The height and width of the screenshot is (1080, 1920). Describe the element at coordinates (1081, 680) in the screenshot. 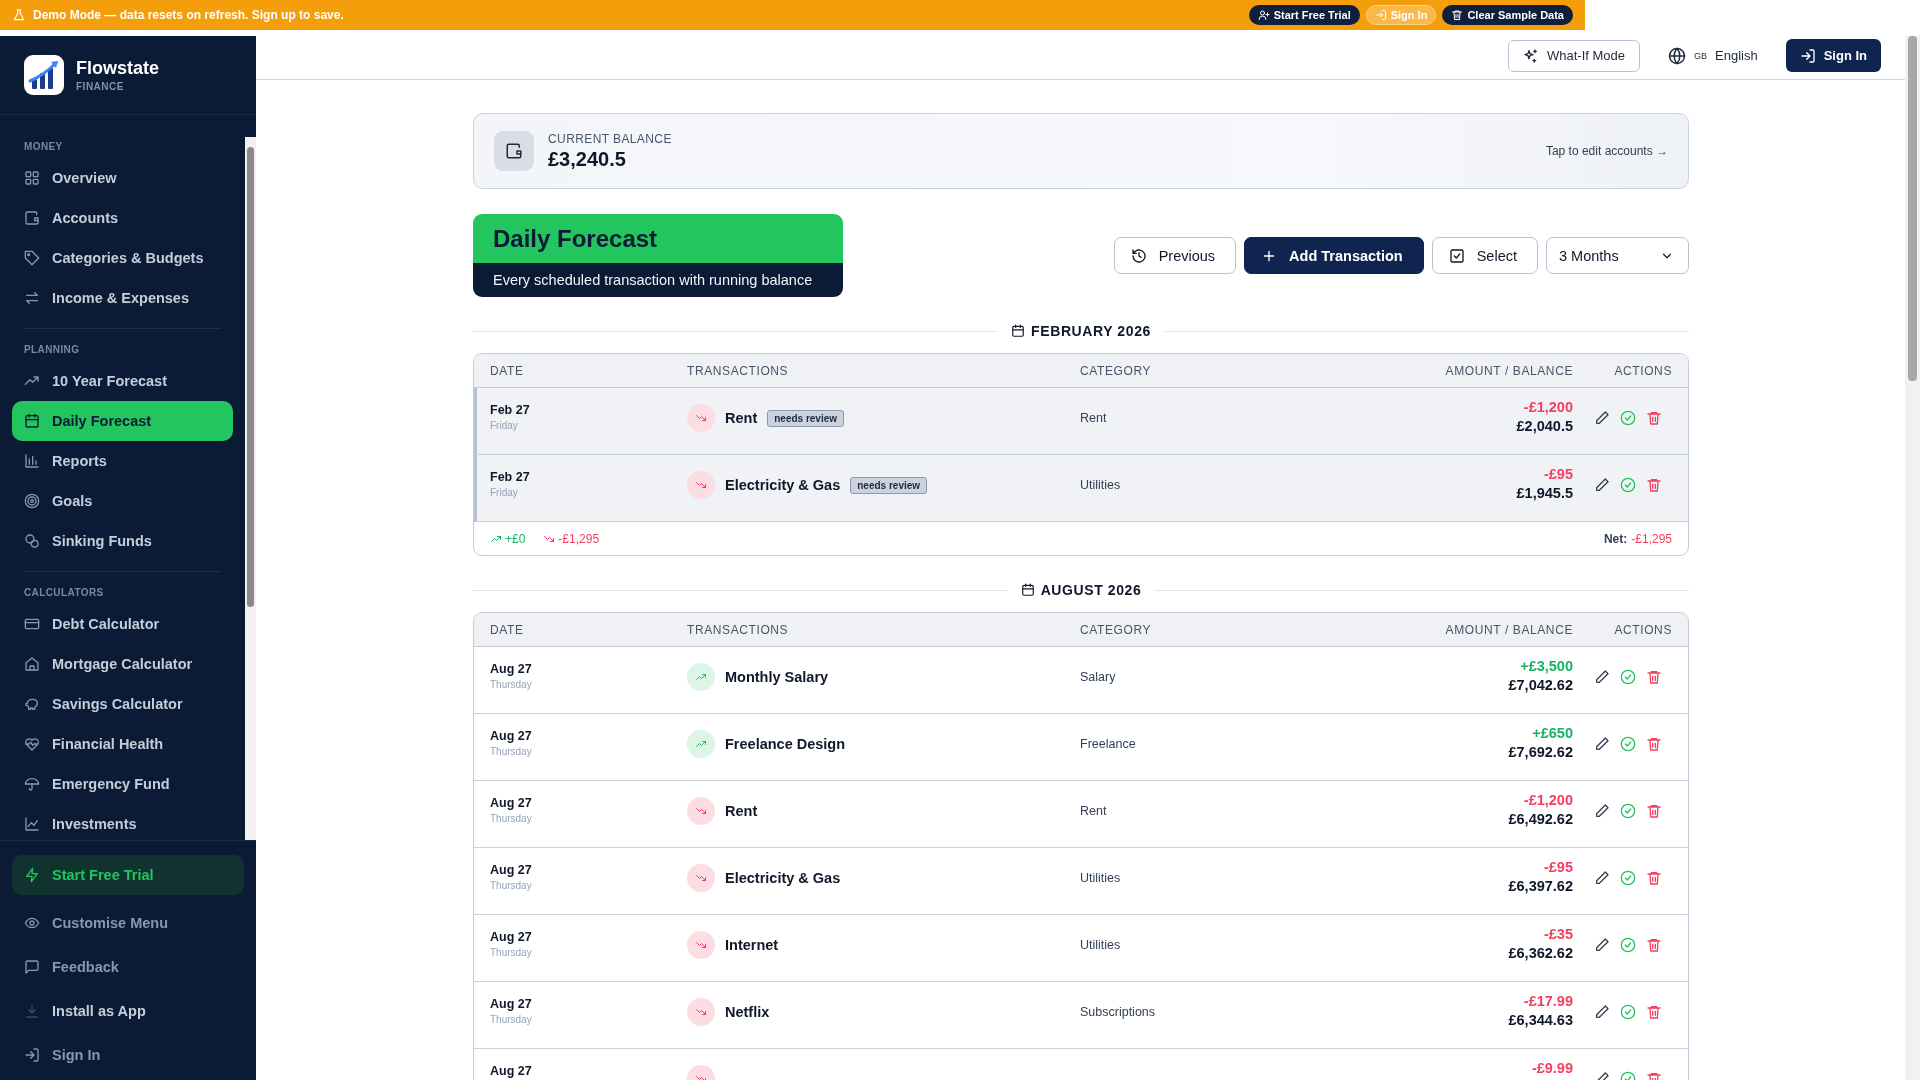

I see `transaction-row: Aug 27 Thursday Monthly Salary Salary +£3,500 £7,042.62` at that location.